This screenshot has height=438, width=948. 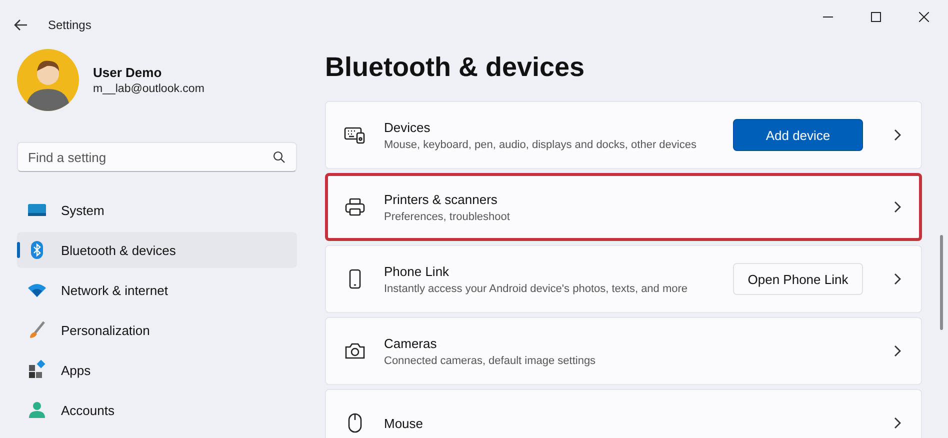 What do you see at coordinates (355, 207) in the screenshot?
I see `printer-icon` at bounding box center [355, 207].